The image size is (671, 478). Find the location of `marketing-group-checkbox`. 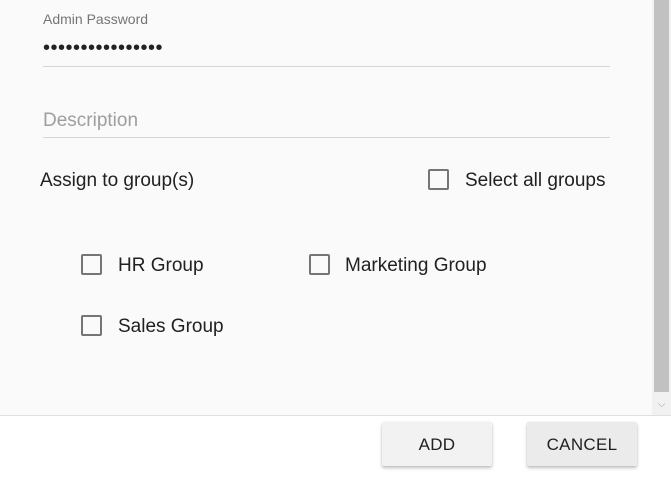

marketing-group-checkbox is located at coordinates (319, 264).